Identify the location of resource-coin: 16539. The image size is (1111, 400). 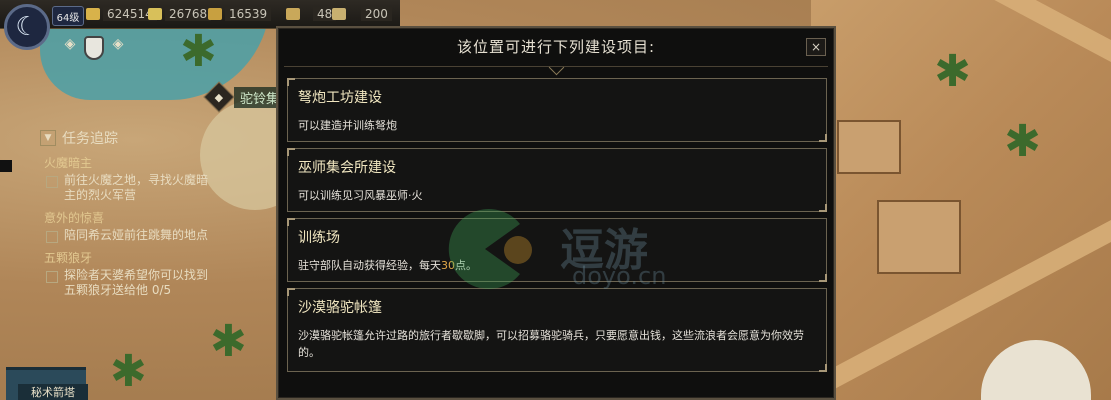
(240, 14).